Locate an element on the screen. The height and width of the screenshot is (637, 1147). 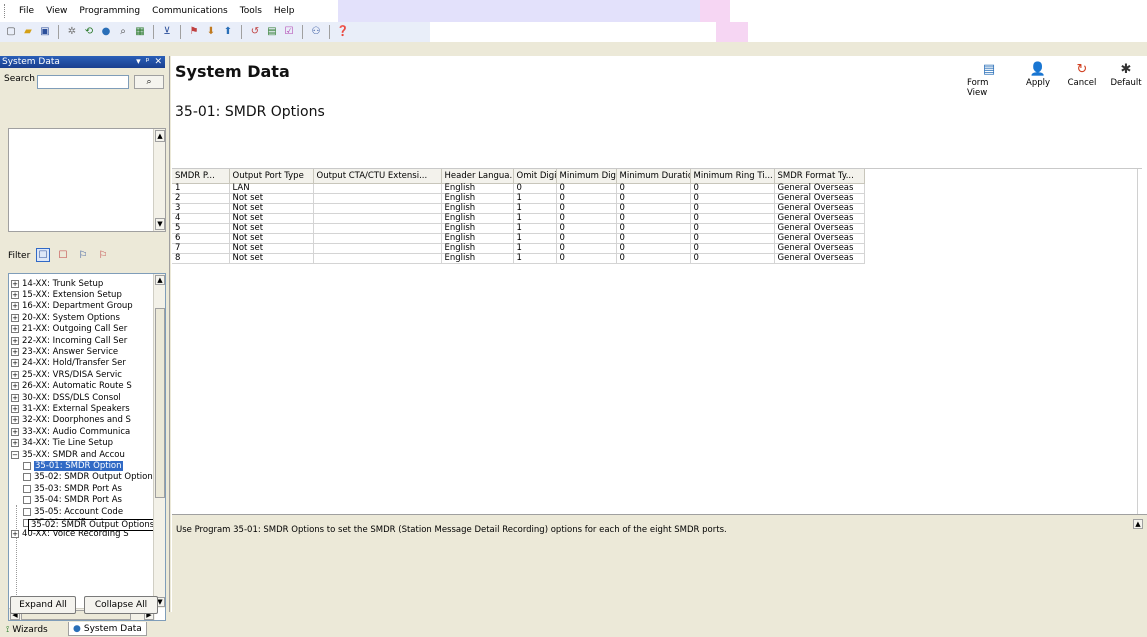
filter-all-icon: ☐ is located at coordinates (43, 255).